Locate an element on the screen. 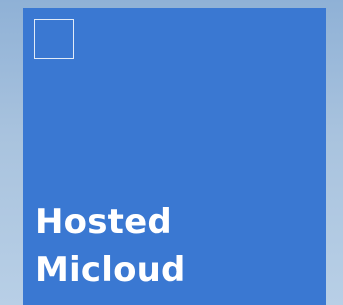 The height and width of the screenshot is (305, 343). tile-label-line-2: Micloud is located at coordinates (110, 270).